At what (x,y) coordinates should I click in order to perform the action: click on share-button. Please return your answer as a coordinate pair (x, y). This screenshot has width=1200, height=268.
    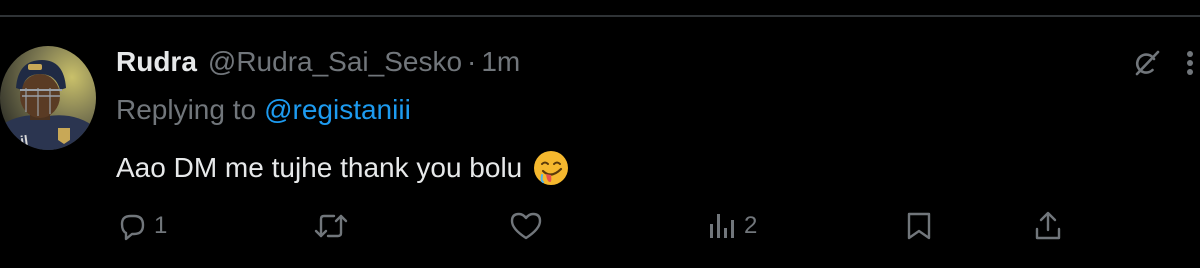
    Looking at the image, I should click on (1048, 226).